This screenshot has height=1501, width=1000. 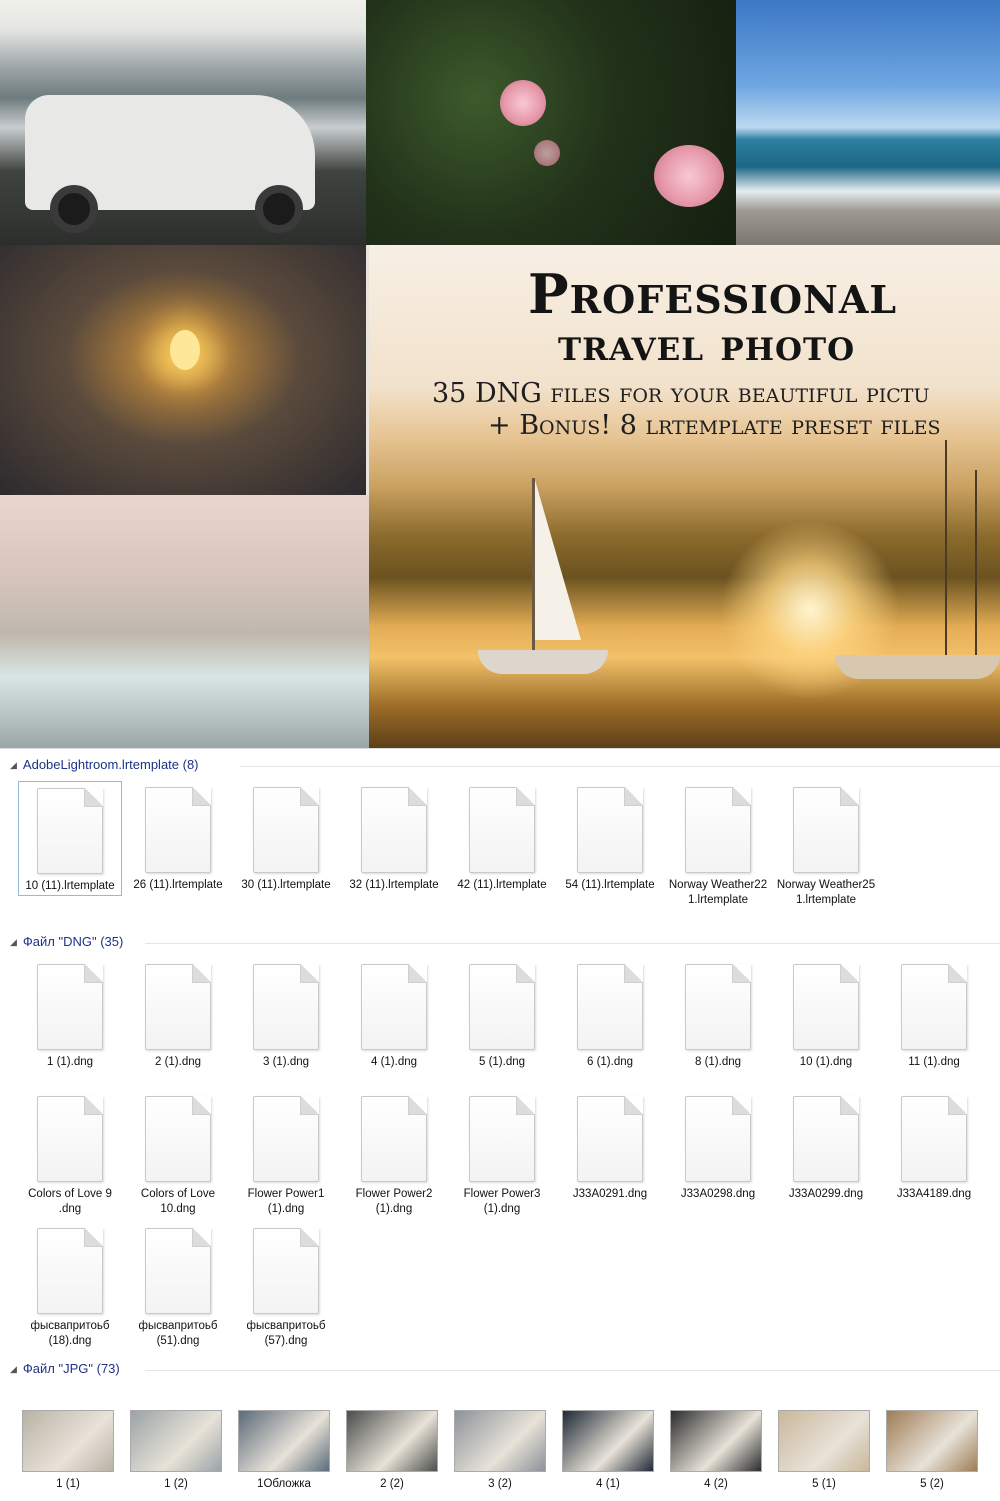 What do you see at coordinates (394, 837) in the screenshot?
I see `file-item: 32 (11).lrtemplate` at bounding box center [394, 837].